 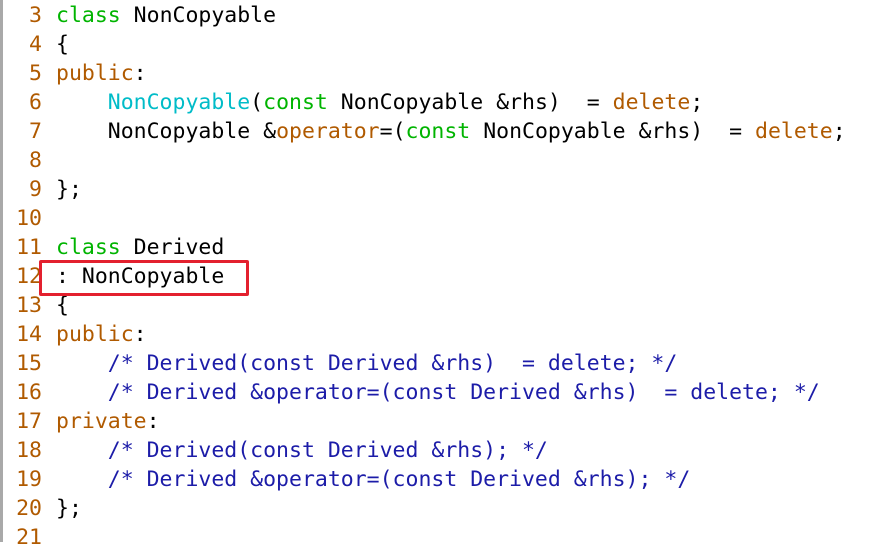 I want to click on code-line: 10, so click(x=21, y=218).